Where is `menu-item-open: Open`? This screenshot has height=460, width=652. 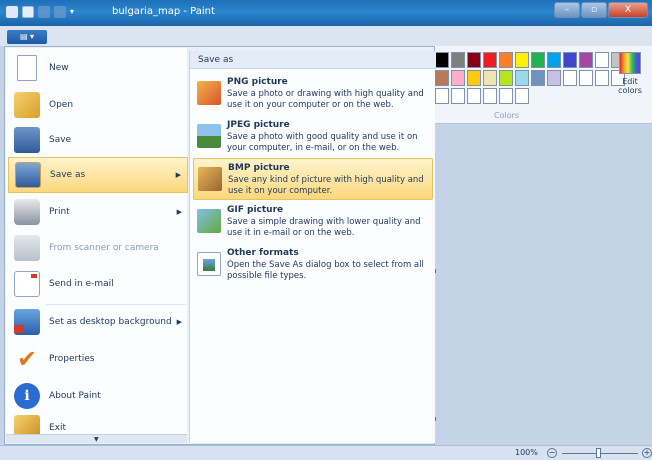 menu-item-open: Open is located at coordinates (98, 105).